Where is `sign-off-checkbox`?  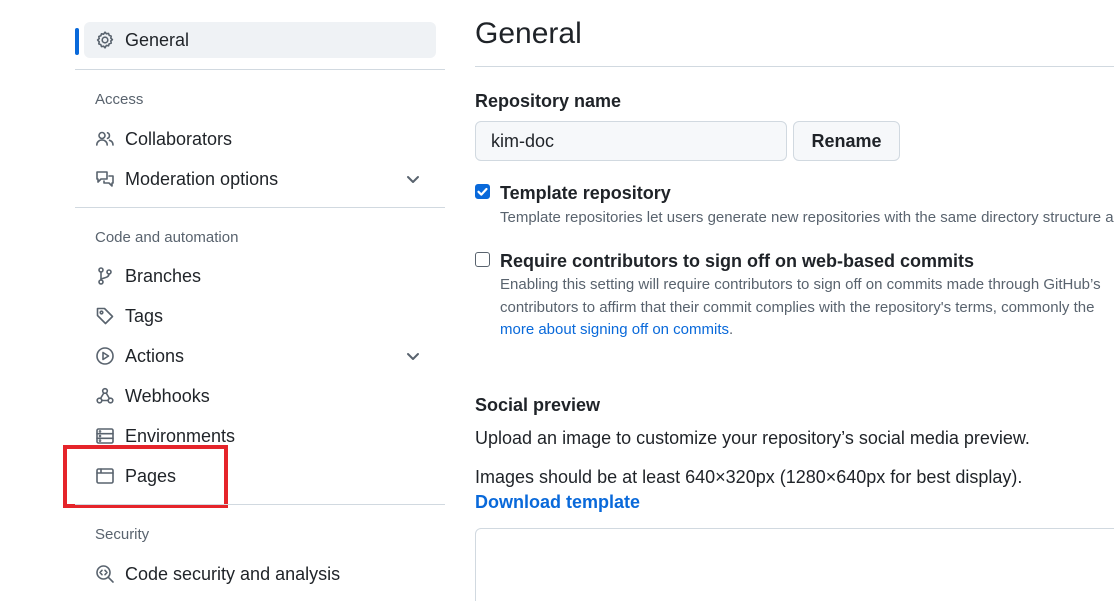
sign-off-checkbox is located at coordinates (482, 259).